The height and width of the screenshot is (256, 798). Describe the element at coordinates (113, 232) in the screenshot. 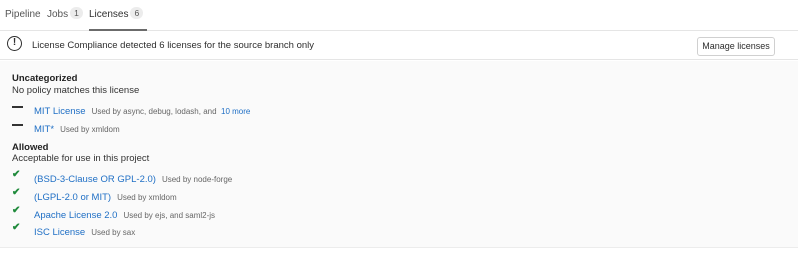

I see `license-used-by: Used by sax` at that location.